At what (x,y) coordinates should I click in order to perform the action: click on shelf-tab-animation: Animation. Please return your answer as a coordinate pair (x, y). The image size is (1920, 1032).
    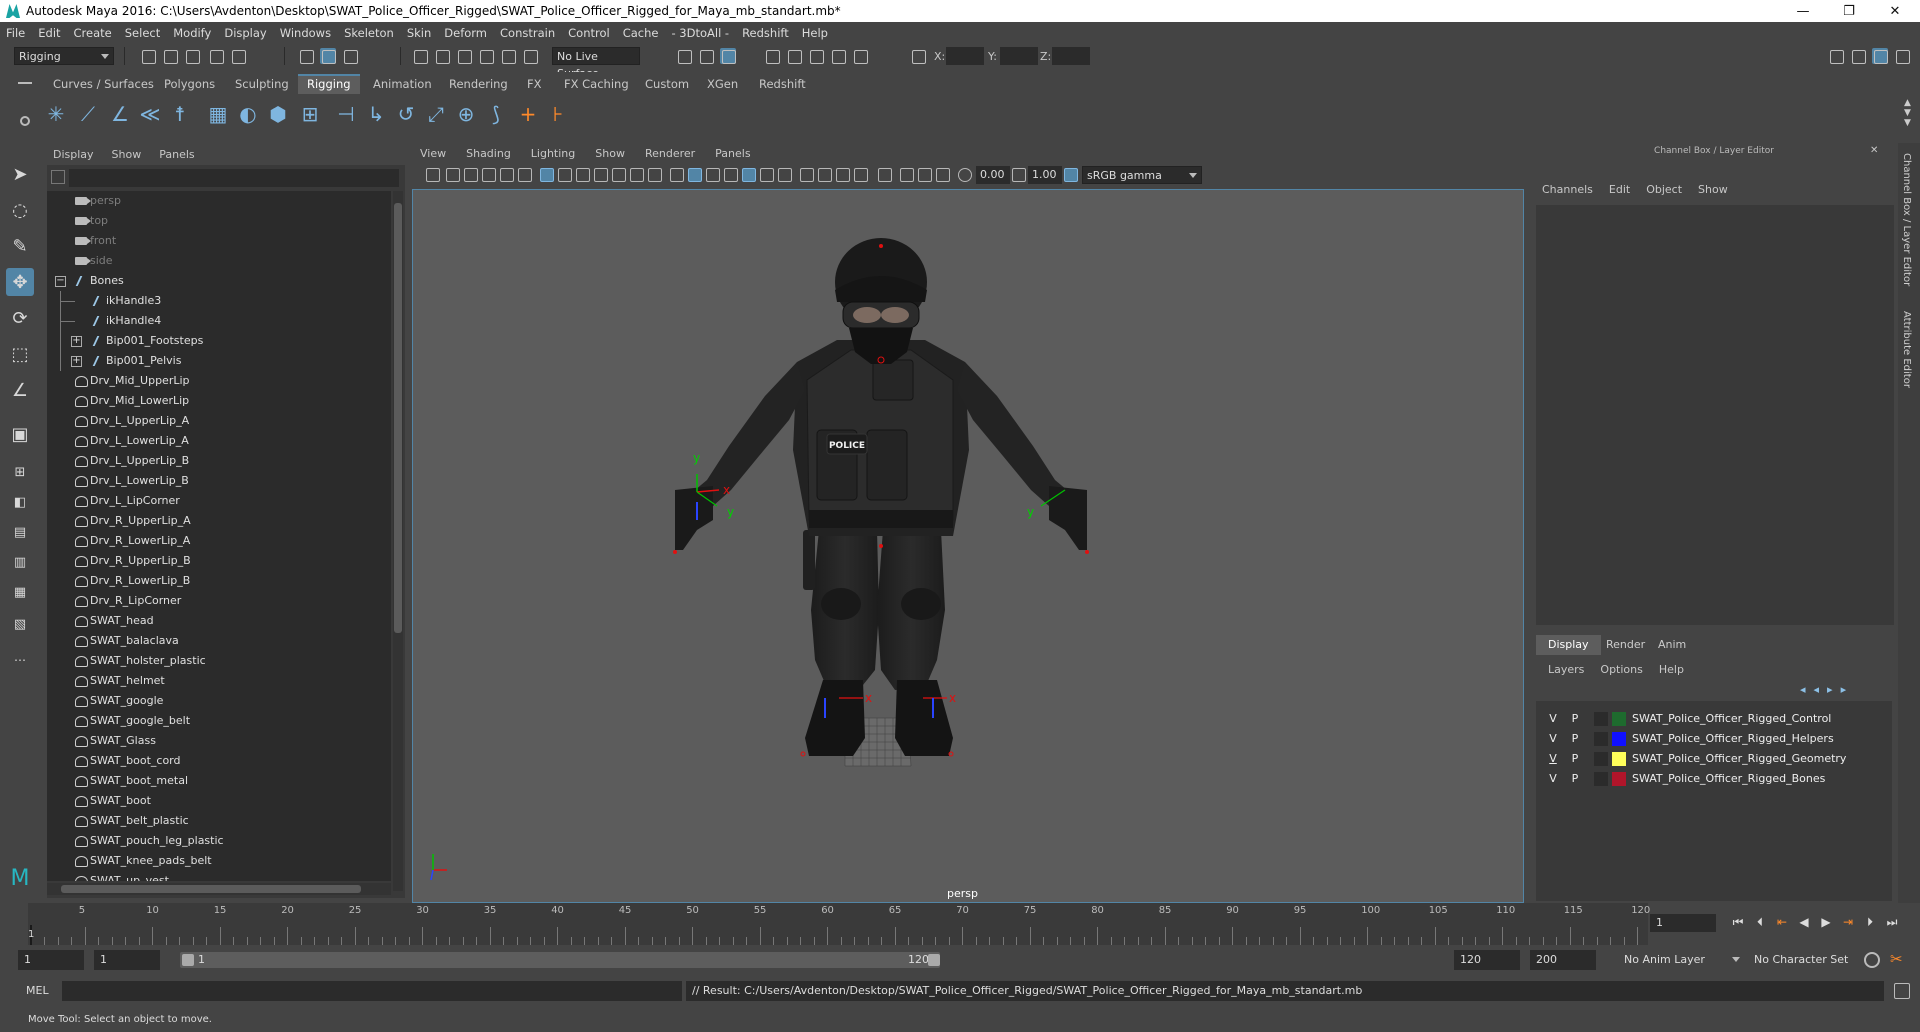
    Looking at the image, I should click on (402, 84).